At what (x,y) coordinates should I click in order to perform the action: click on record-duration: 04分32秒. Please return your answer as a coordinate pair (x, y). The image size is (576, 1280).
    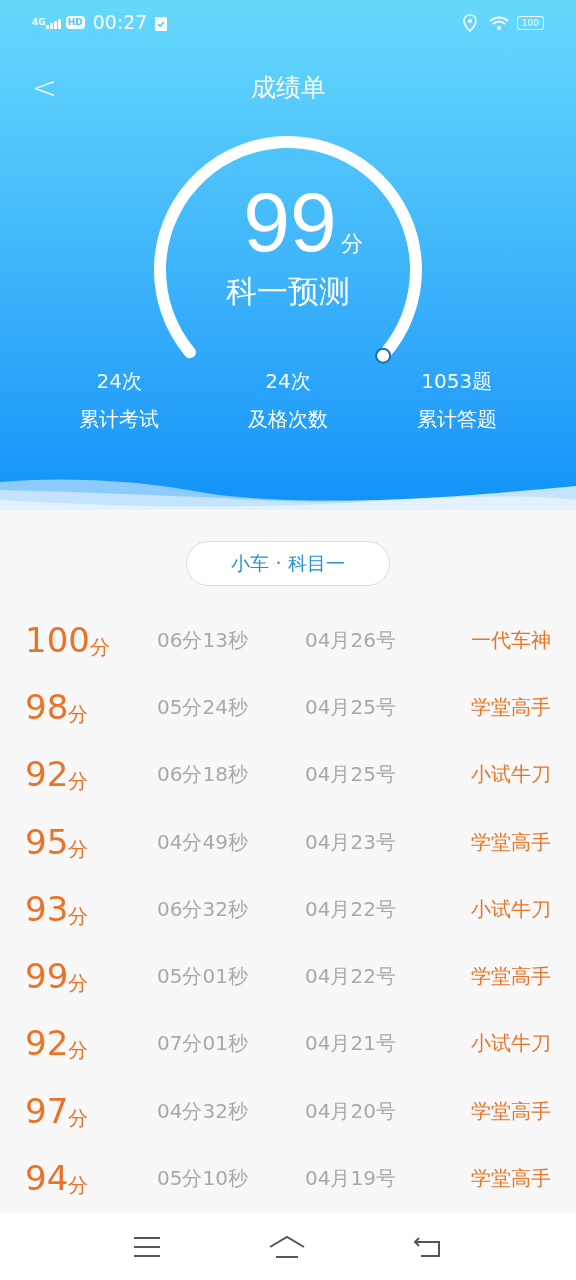
    Looking at the image, I should click on (203, 1111).